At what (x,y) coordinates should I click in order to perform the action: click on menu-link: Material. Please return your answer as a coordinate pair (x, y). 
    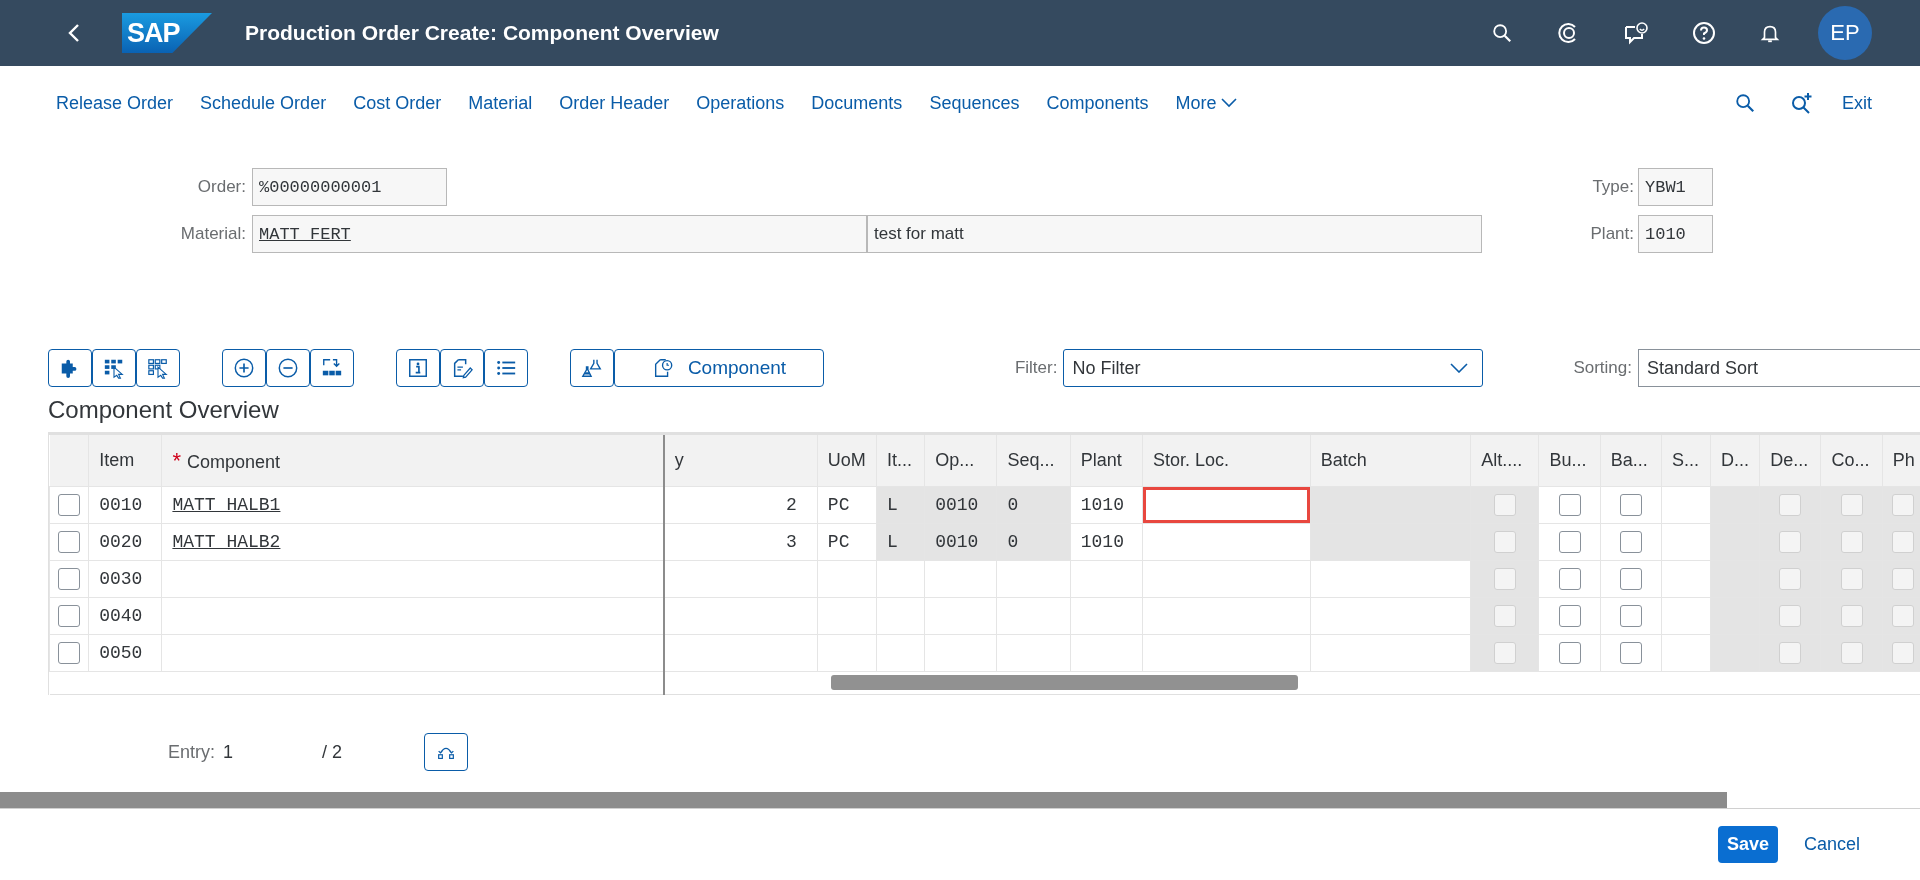
    Looking at the image, I should click on (500, 103).